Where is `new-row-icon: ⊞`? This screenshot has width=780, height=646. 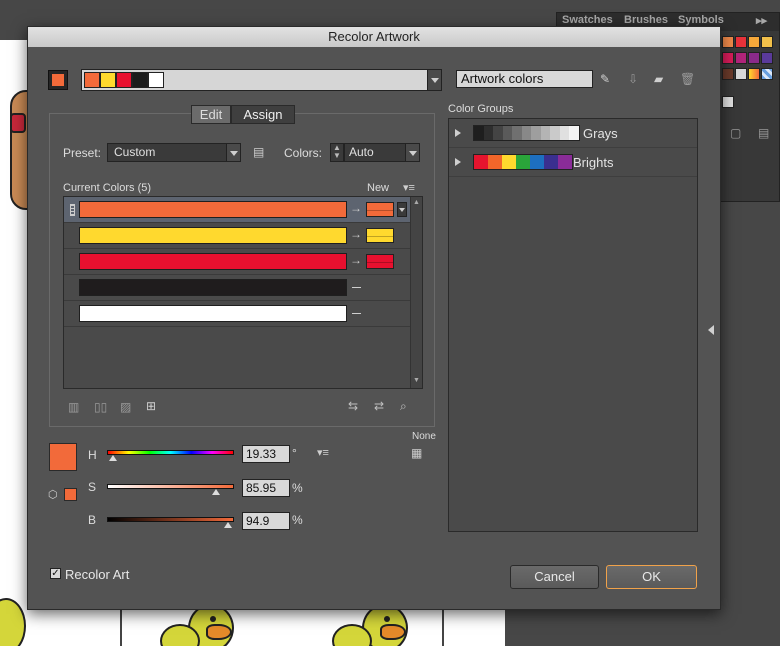 new-row-icon: ⊞ is located at coordinates (151, 406).